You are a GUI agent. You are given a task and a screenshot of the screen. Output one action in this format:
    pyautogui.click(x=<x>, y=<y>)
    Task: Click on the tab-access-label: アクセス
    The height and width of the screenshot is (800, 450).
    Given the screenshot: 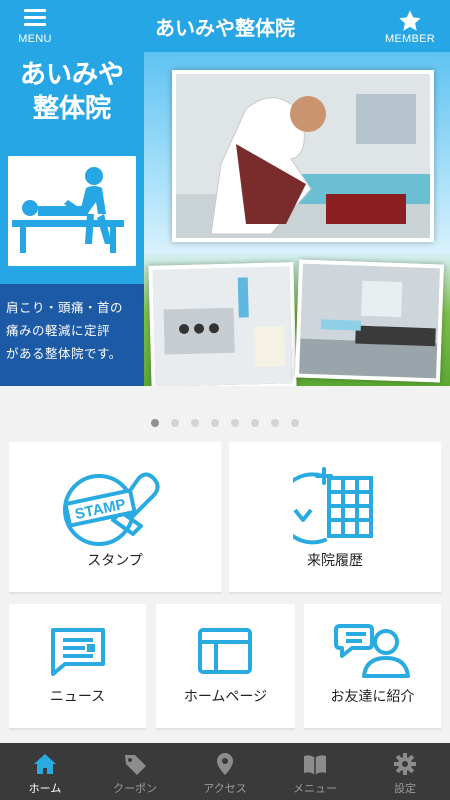 What is the action you would take?
    pyautogui.click(x=225, y=788)
    